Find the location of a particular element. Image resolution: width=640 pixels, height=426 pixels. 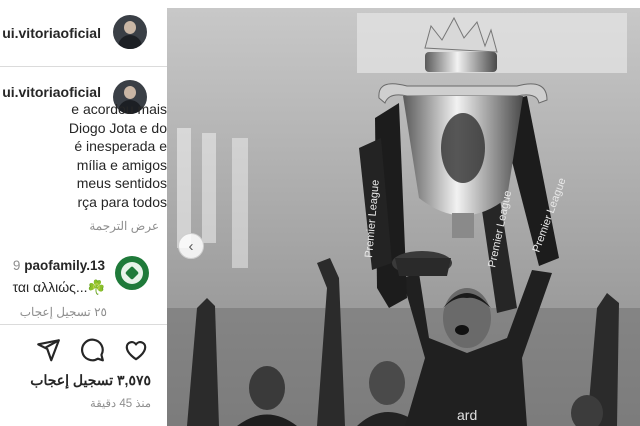

post-header: ui.vitoriaoficial is located at coordinates (83, 33).